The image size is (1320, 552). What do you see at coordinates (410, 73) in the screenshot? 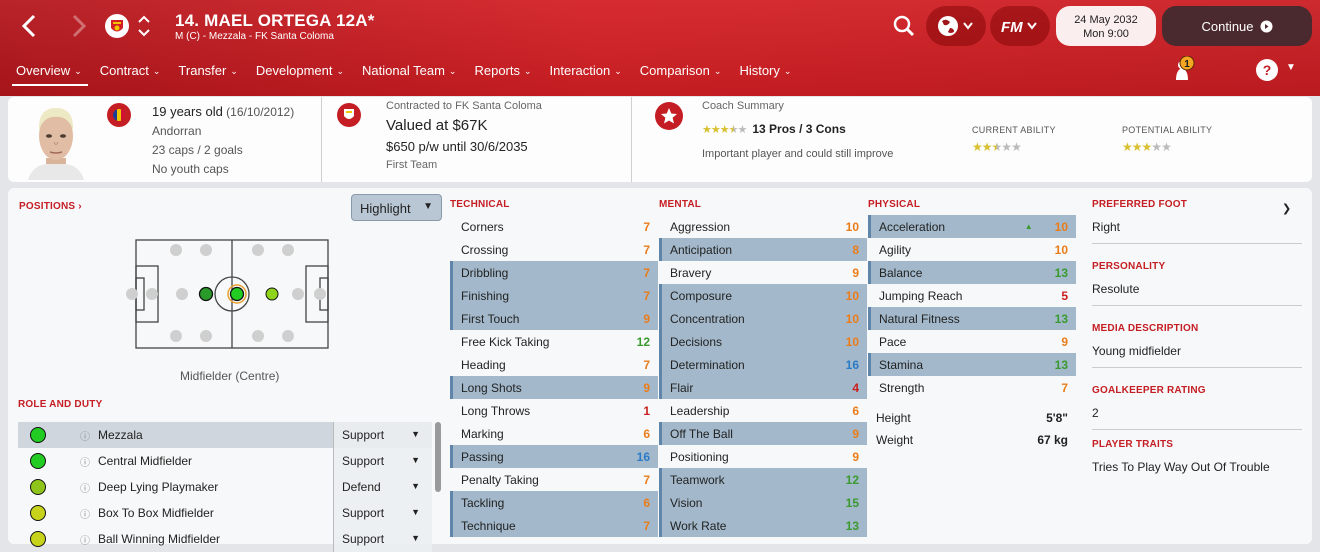
I see `tab-national-team: National Team ⌄` at bounding box center [410, 73].